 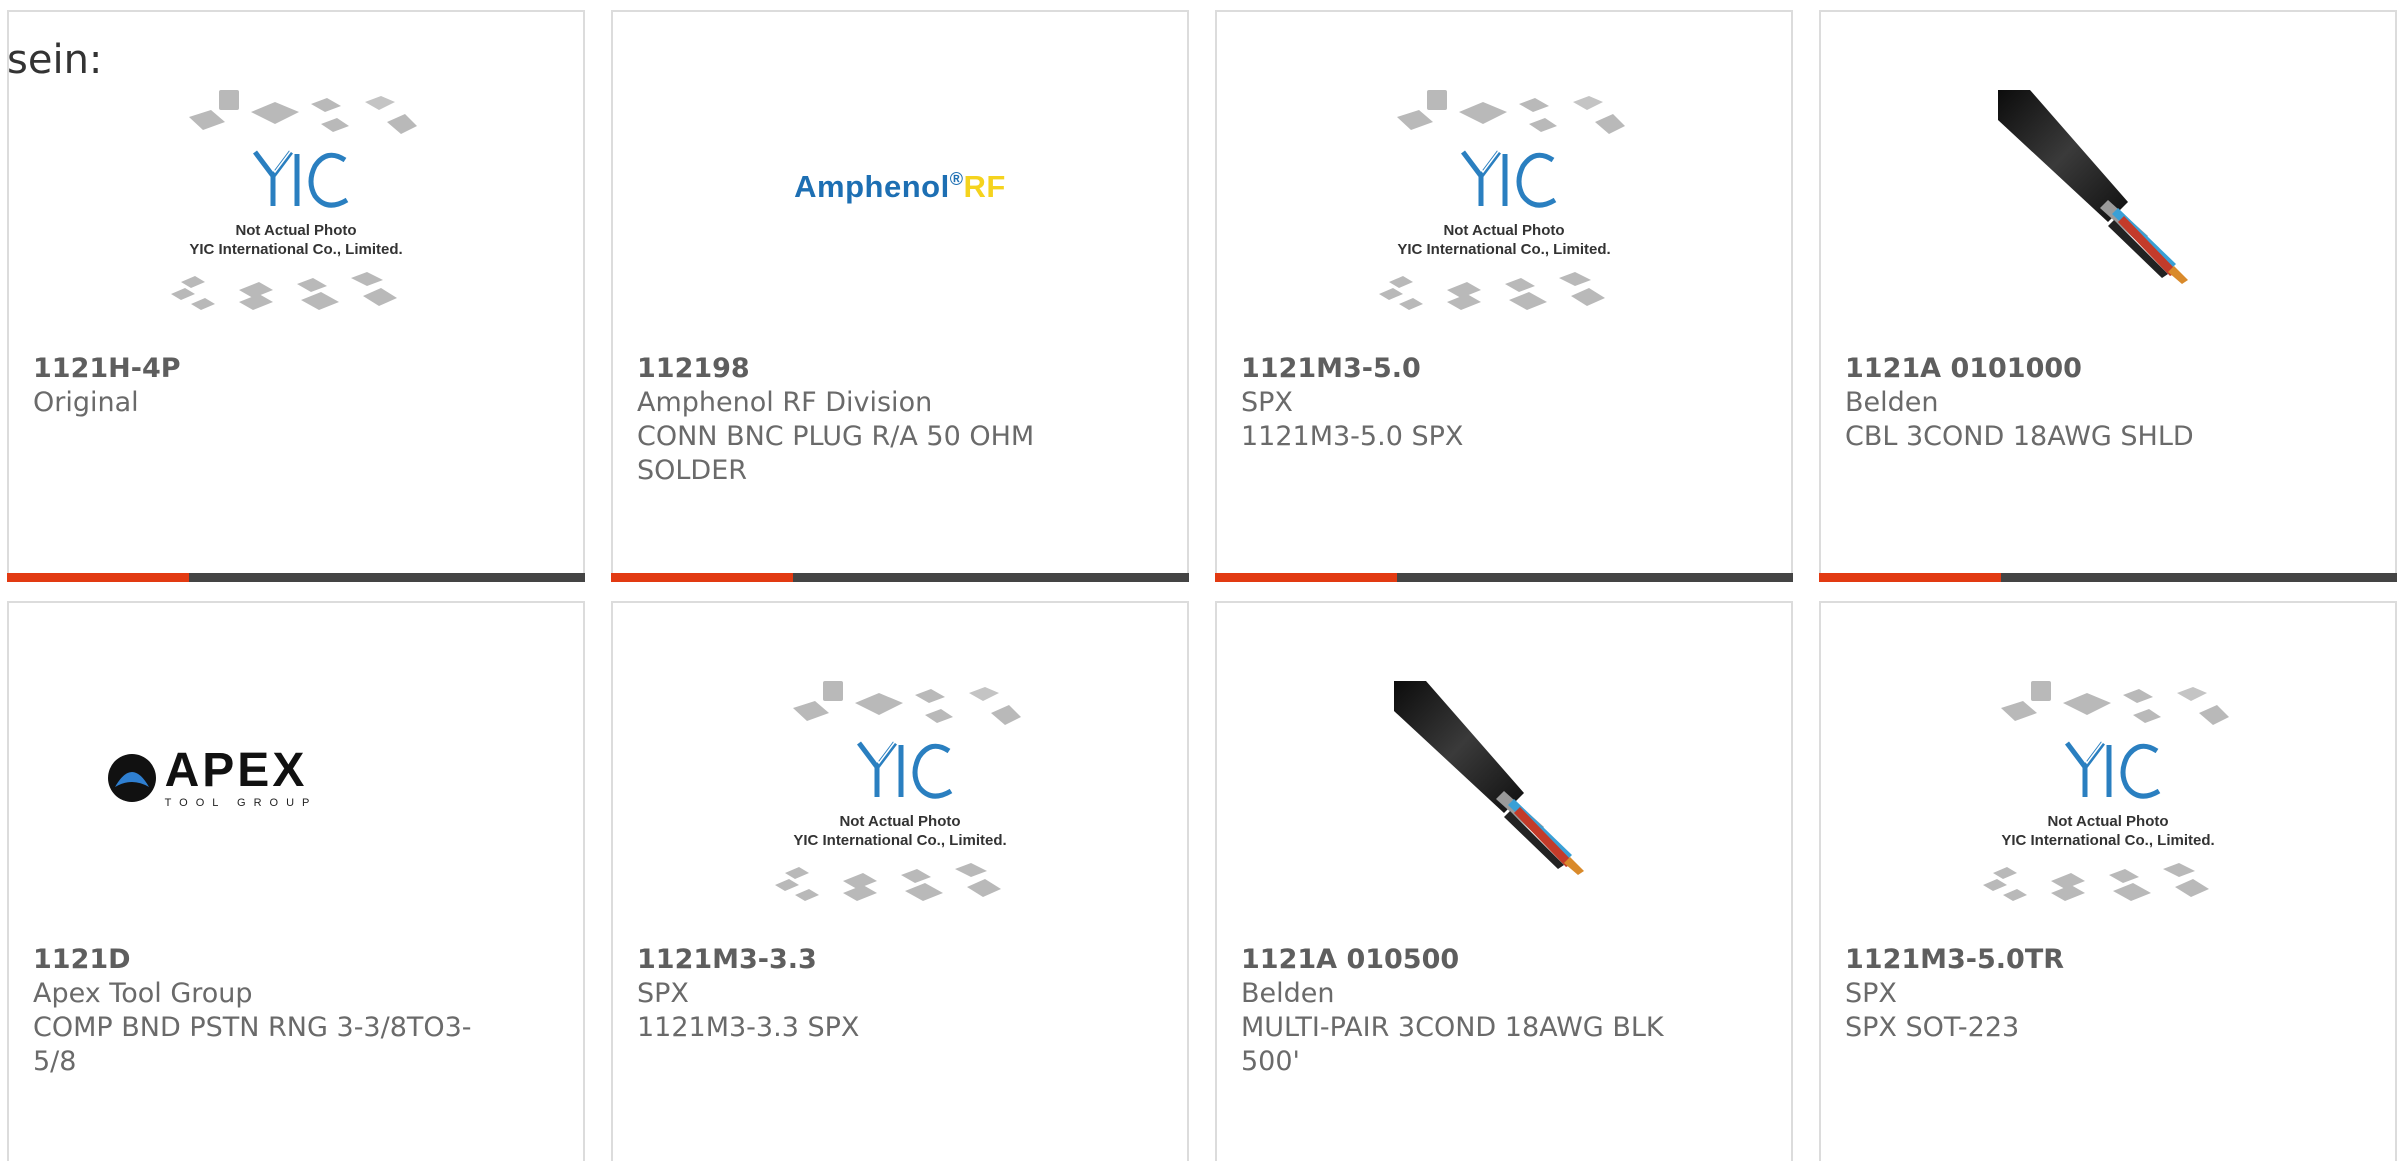 What do you see at coordinates (836, 436) in the screenshot?
I see `product-description: CONN BNC PLUG R/A 50 OHM` at bounding box center [836, 436].